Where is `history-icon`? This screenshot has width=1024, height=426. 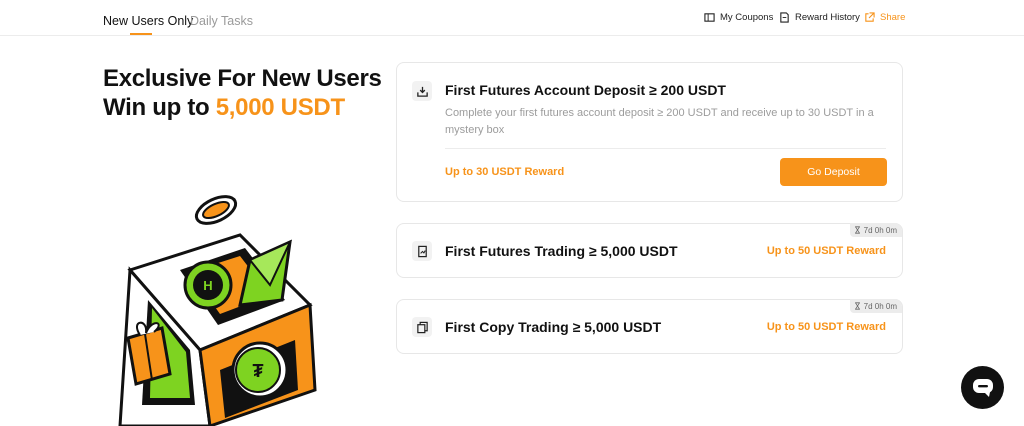 history-icon is located at coordinates (784, 17).